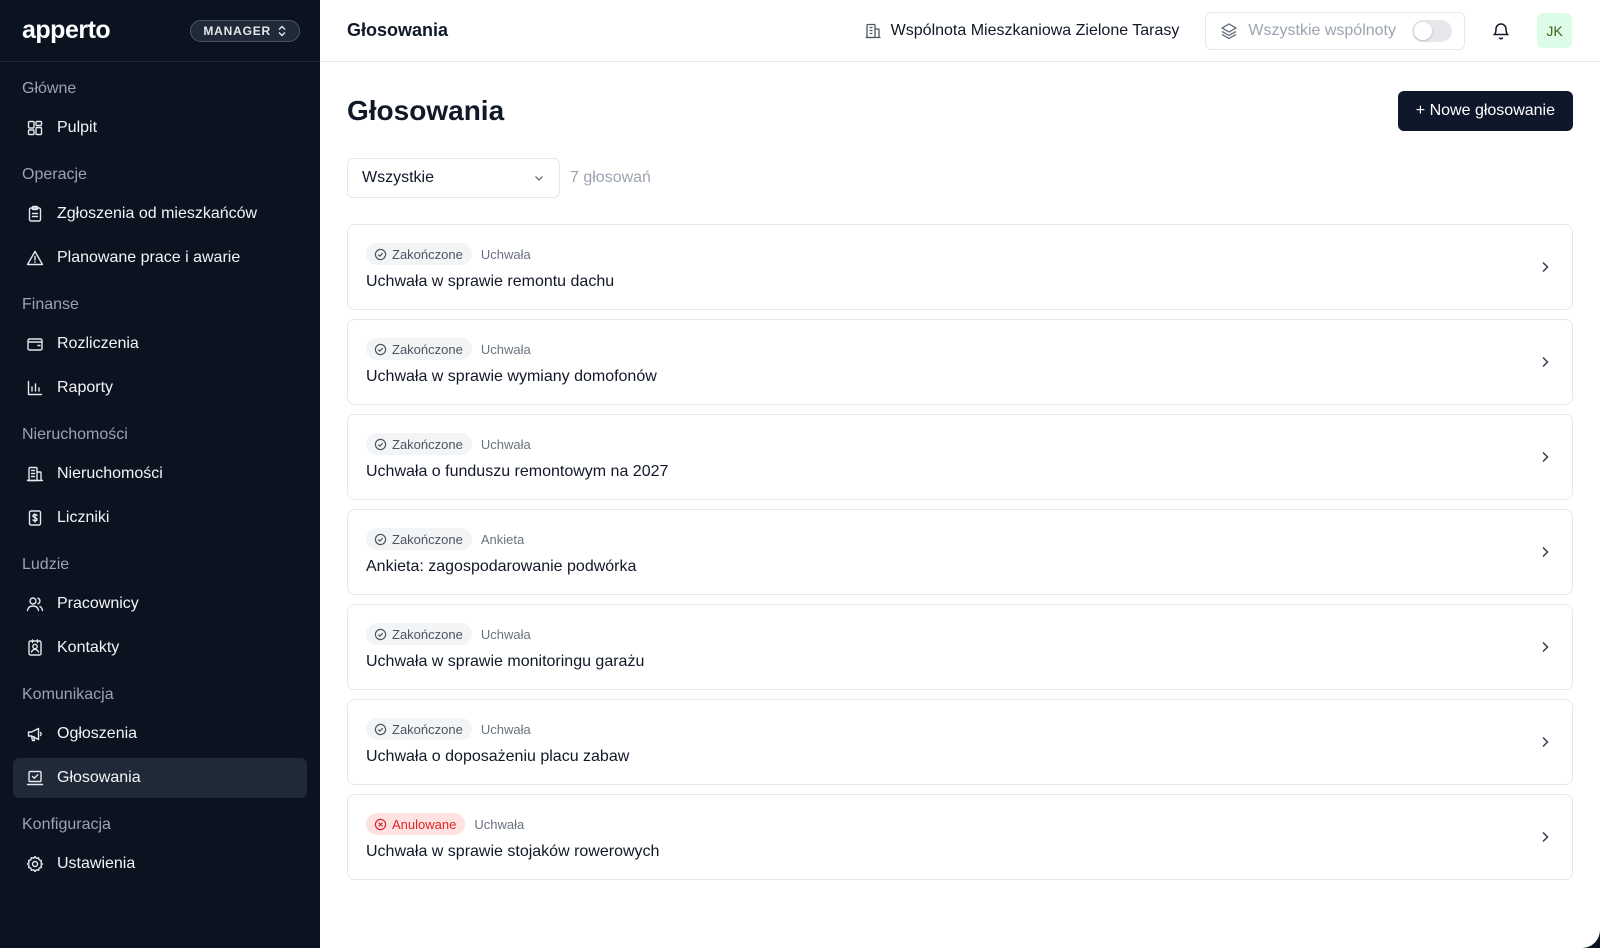  I want to click on community-selector: Wspólnota Mieszkaniowa Zielone Tarasy, so click(1022, 30).